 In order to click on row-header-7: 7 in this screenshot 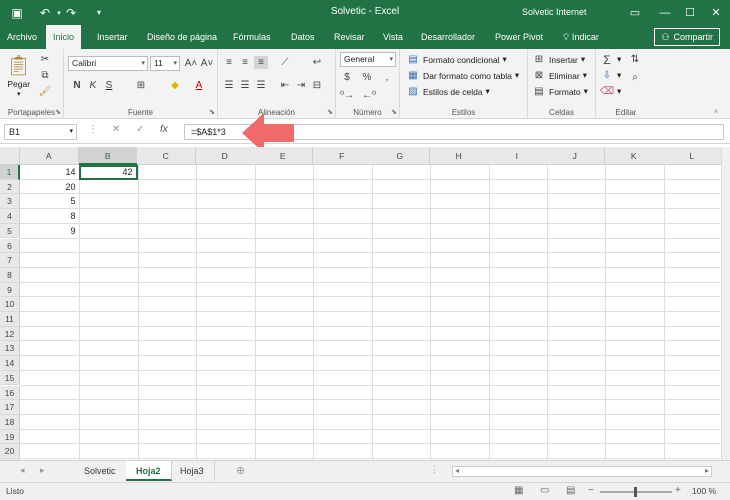, I will do `click(10, 260)`.